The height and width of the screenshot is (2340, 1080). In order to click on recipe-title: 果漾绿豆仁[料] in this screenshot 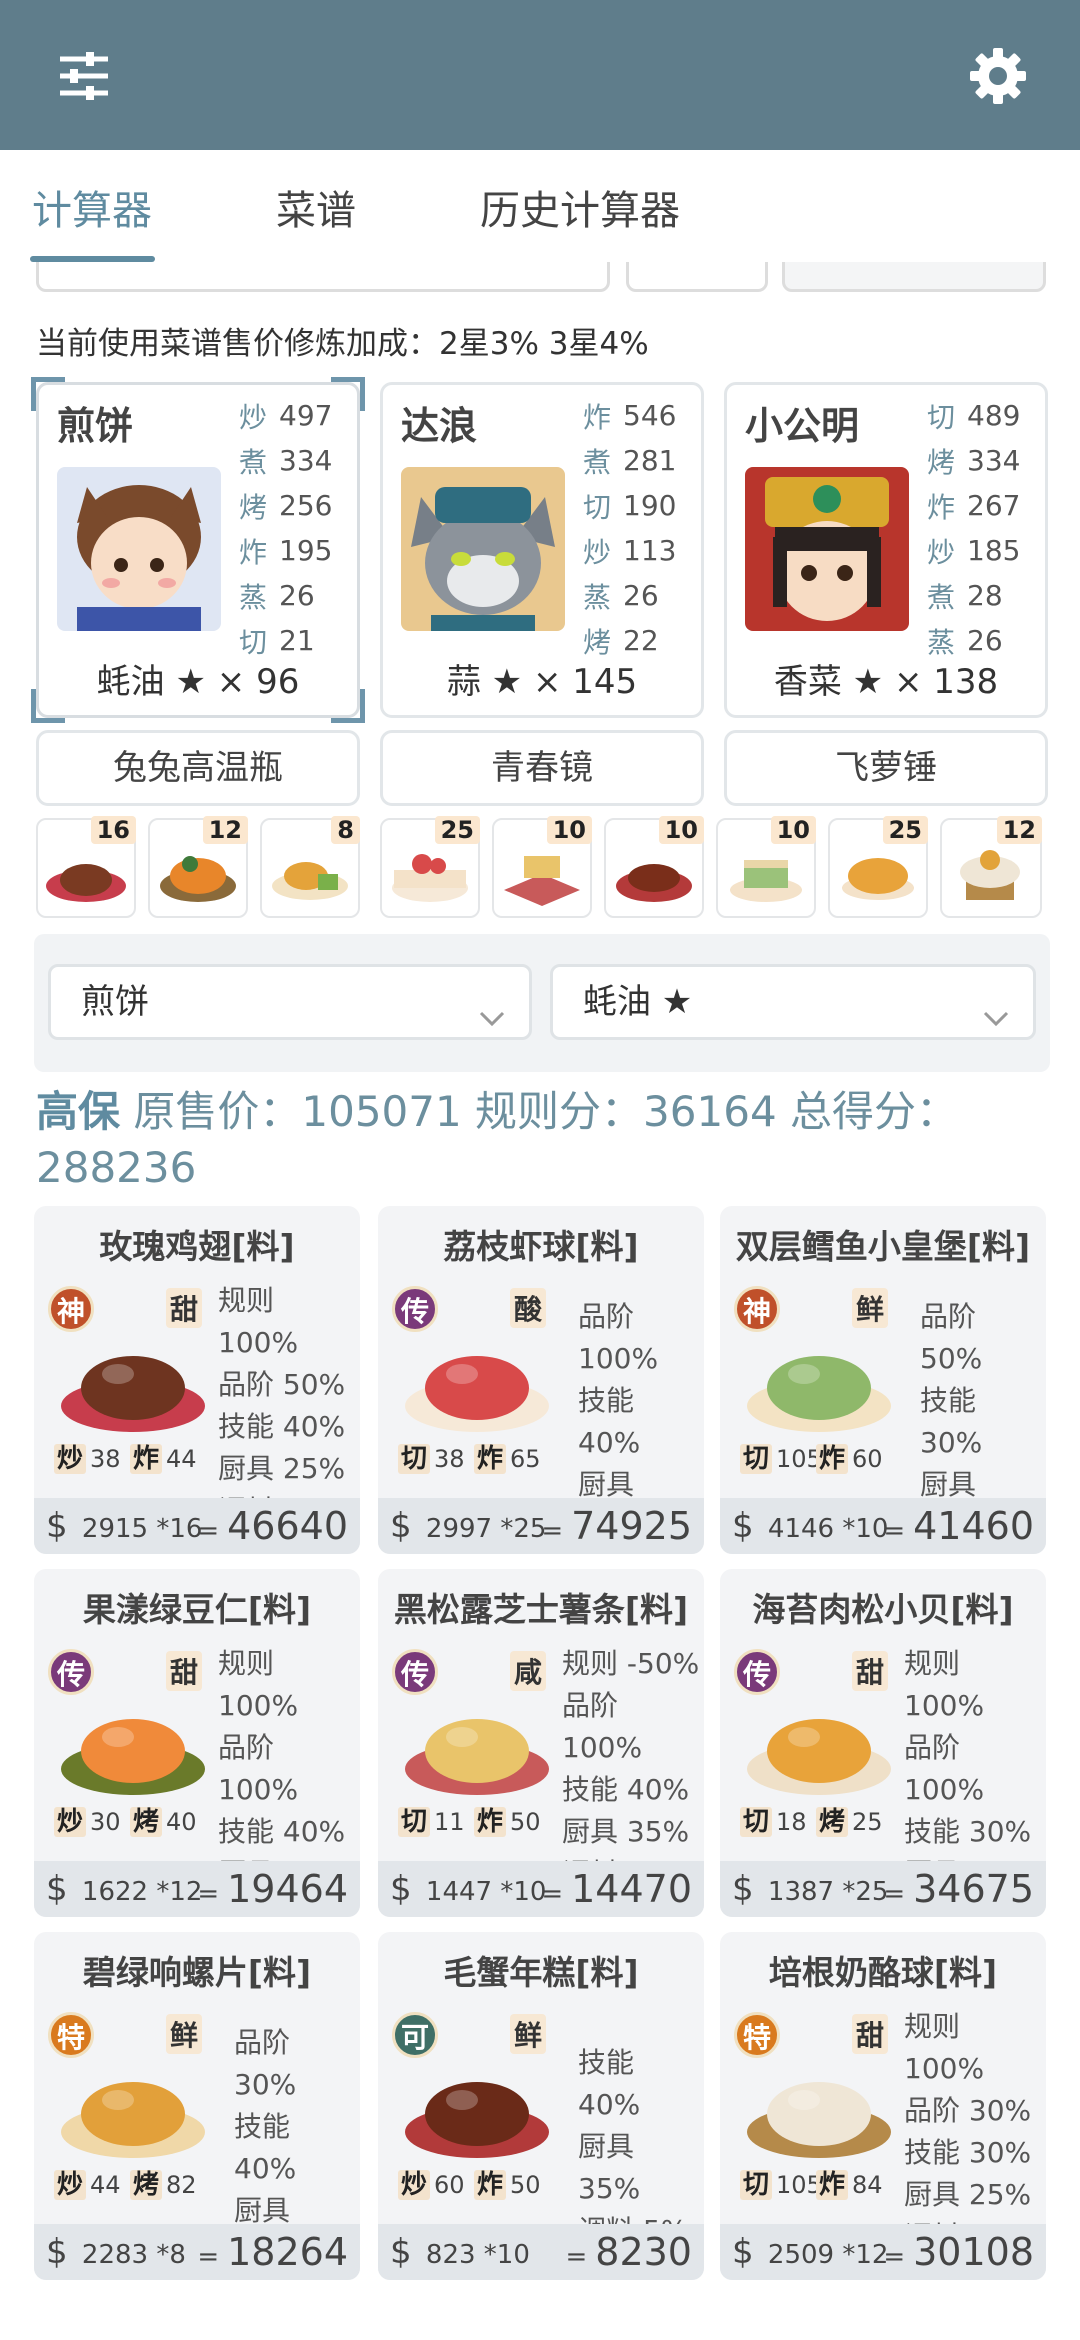, I will do `click(197, 1609)`.